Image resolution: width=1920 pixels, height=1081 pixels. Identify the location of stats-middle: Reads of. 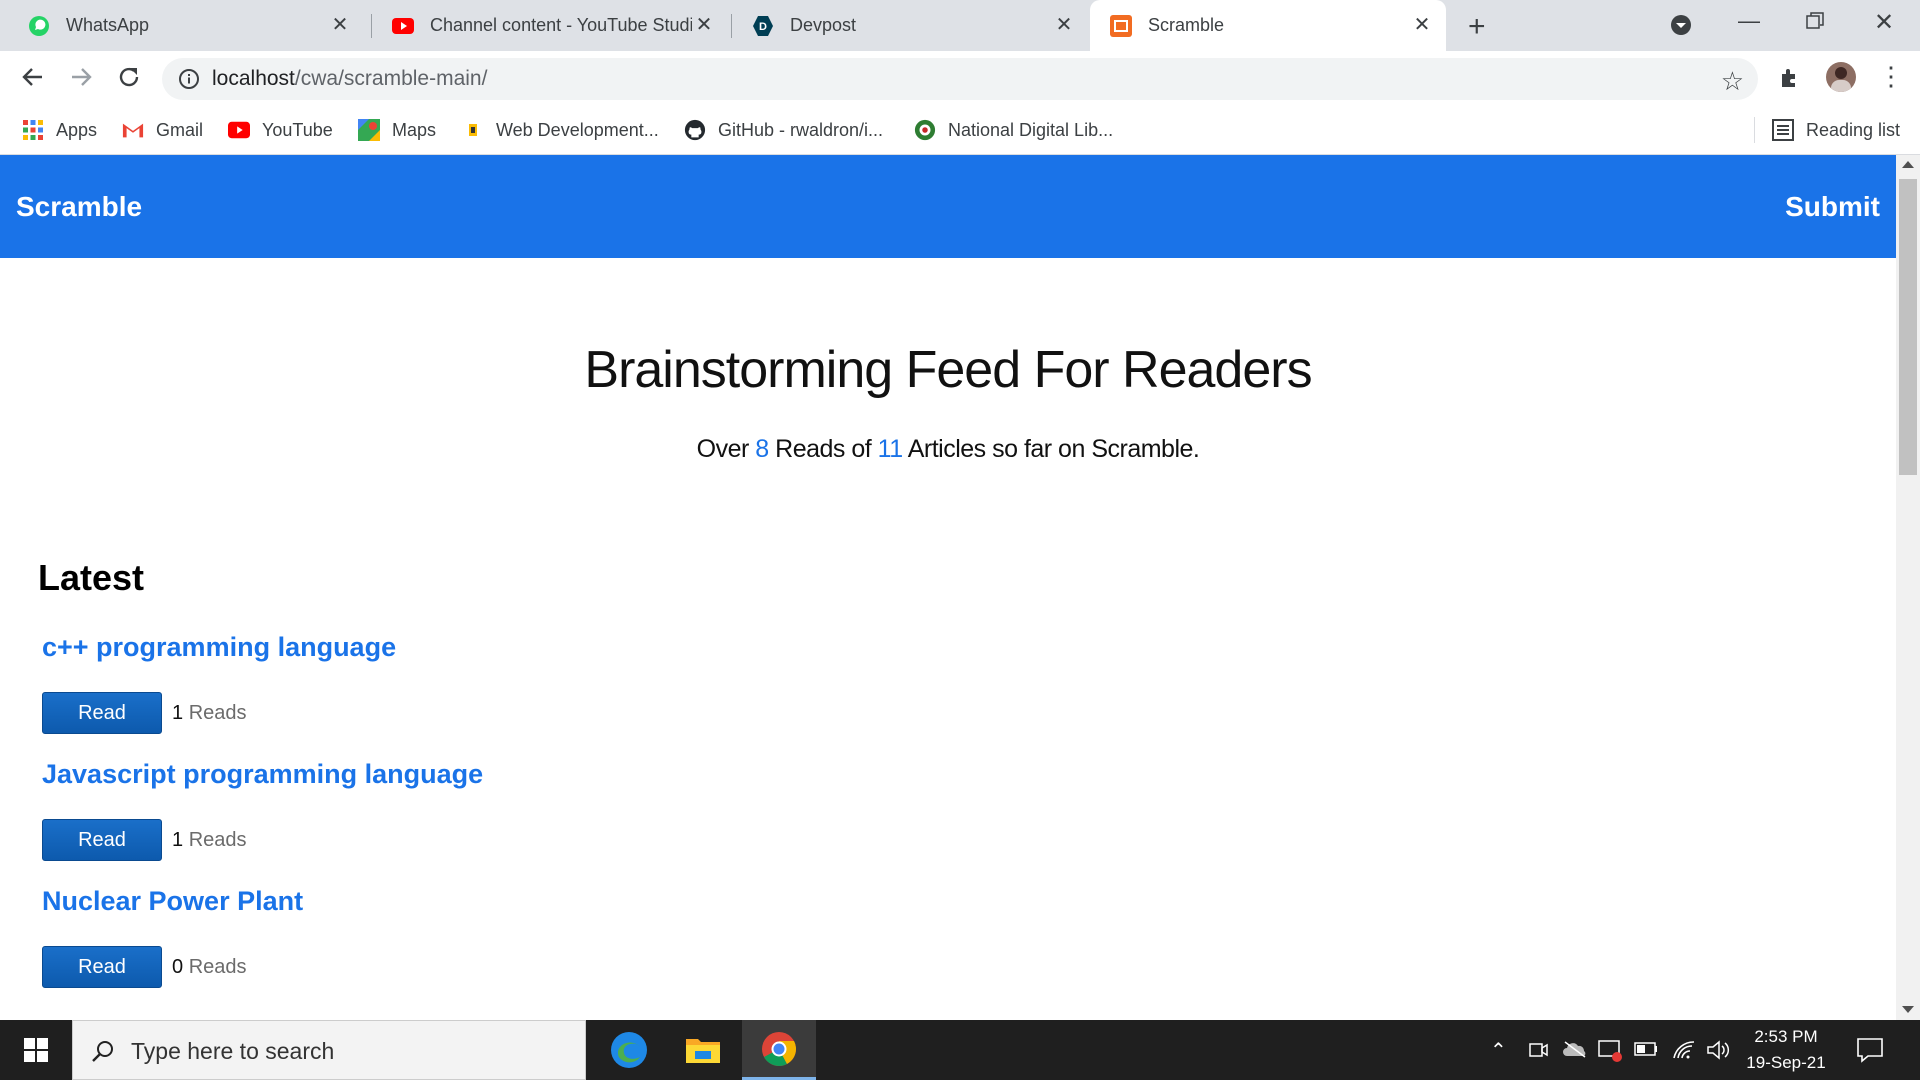
(823, 449).